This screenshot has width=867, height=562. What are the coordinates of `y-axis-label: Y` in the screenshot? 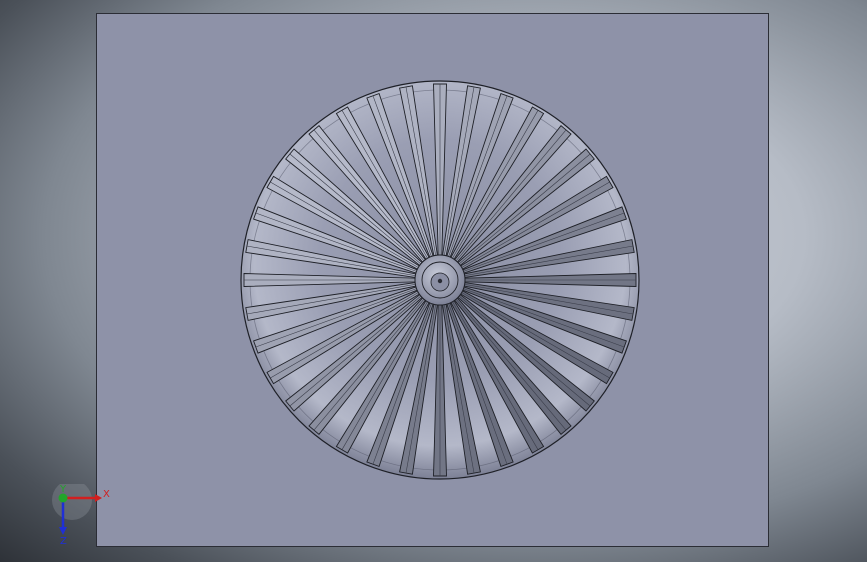 It's located at (63, 489).